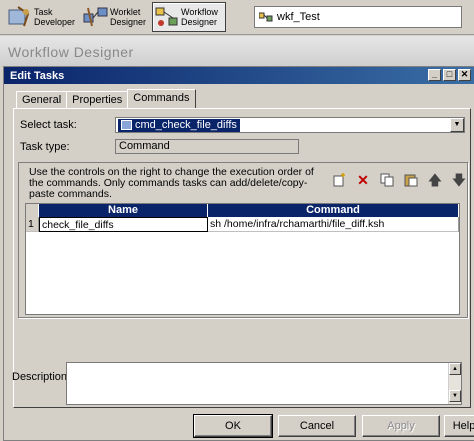  Describe the element at coordinates (387, 180) in the screenshot. I see `copy-icon` at that location.